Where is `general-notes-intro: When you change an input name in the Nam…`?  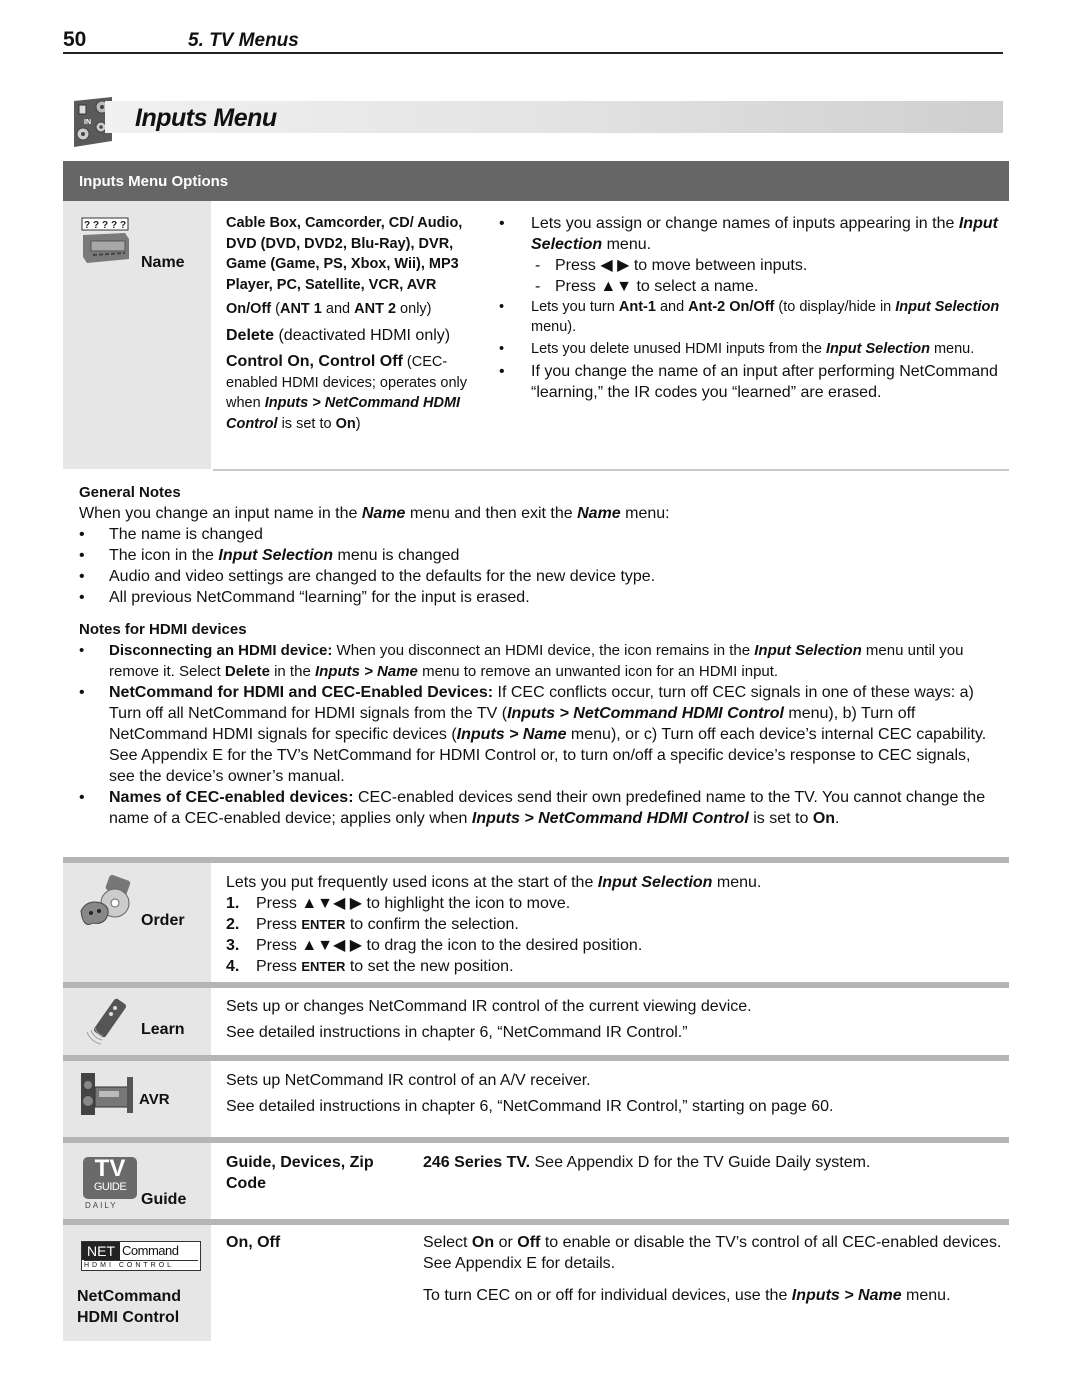
general-notes-intro: When you change an input name in the Nam… is located at coordinates (374, 513).